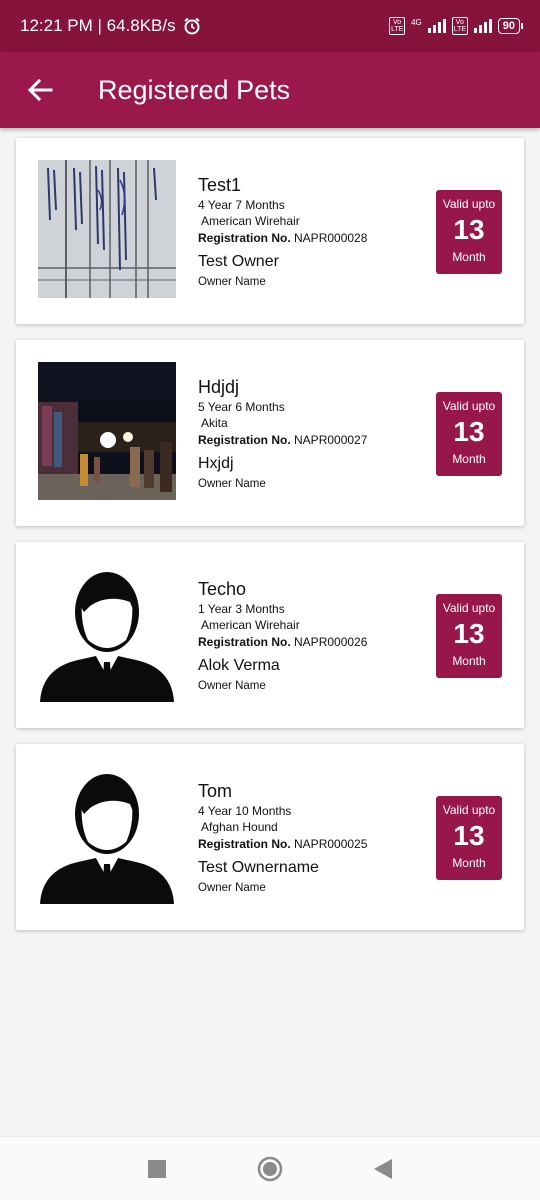 This screenshot has width=540, height=1200. What do you see at coordinates (222, 589) in the screenshot?
I see `pet-name: Techo` at bounding box center [222, 589].